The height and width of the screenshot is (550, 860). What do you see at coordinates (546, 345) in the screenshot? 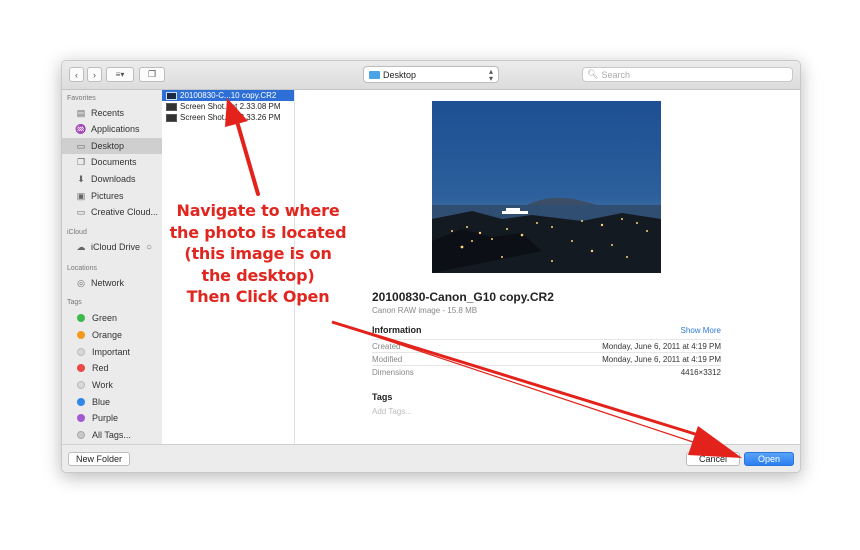
I see `info-row-created: Created Monday, June 6, 2011 at 4:19 PM` at bounding box center [546, 345].